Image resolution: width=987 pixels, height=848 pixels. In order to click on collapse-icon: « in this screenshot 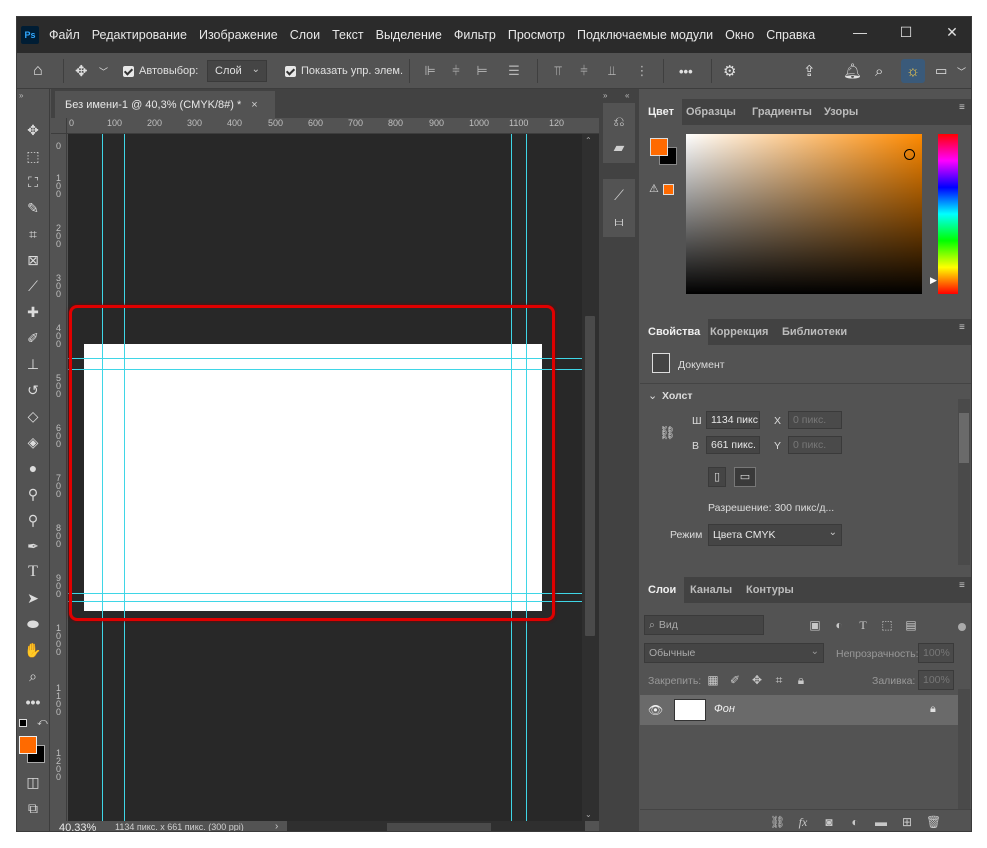, I will do `click(627, 95)`.